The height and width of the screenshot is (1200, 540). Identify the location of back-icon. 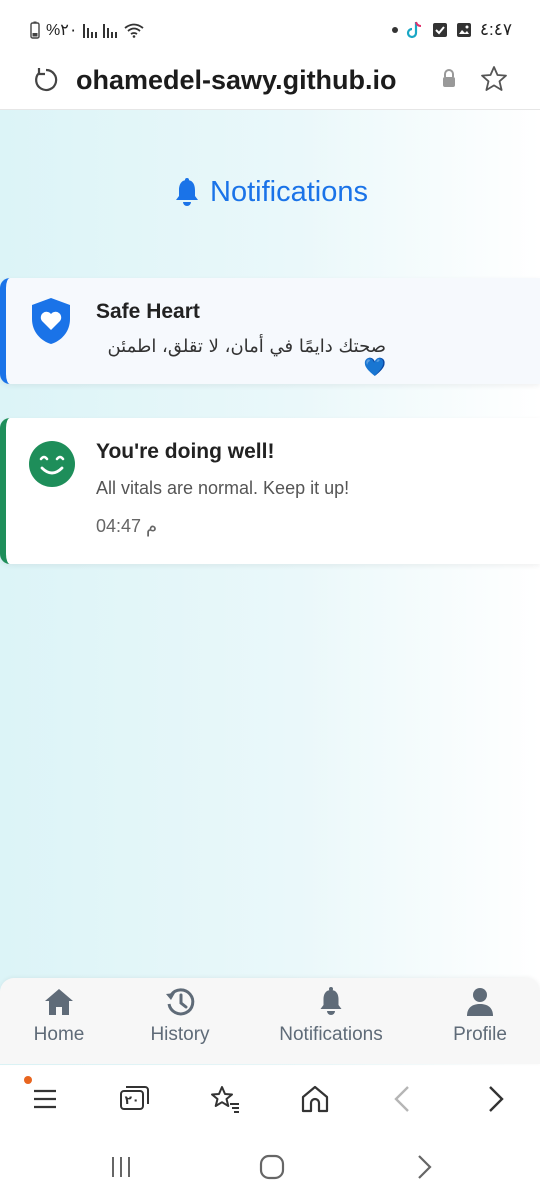
(403, 1099).